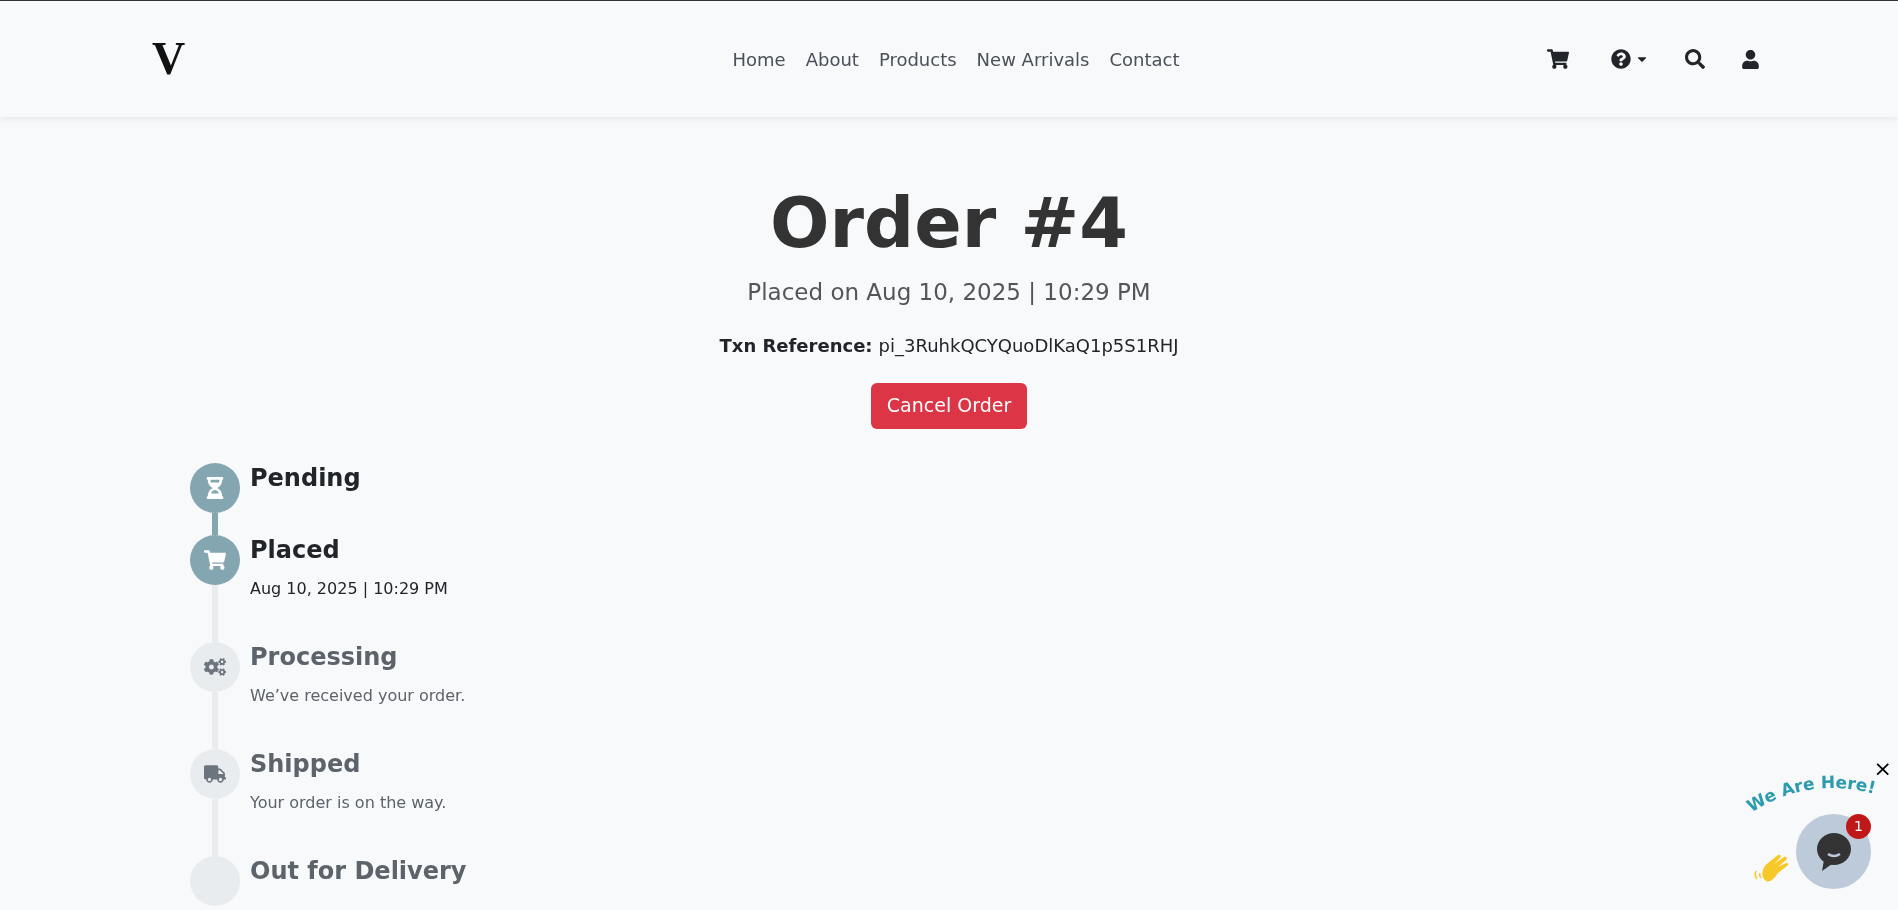 This screenshot has width=1898, height=910. I want to click on search-icon, so click(1695, 59).